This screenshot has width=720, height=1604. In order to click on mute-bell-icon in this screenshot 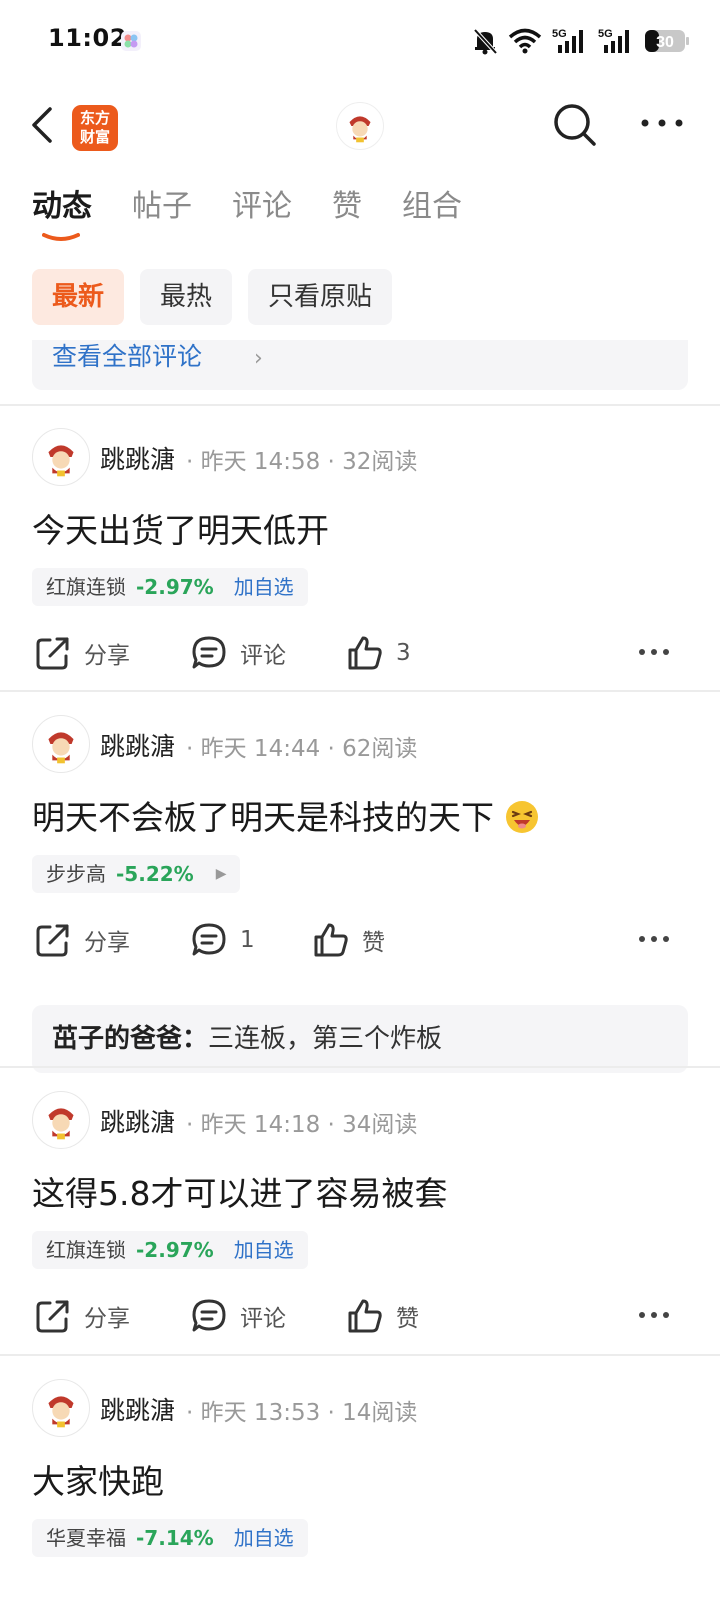, I will do `click(485, 41)`.